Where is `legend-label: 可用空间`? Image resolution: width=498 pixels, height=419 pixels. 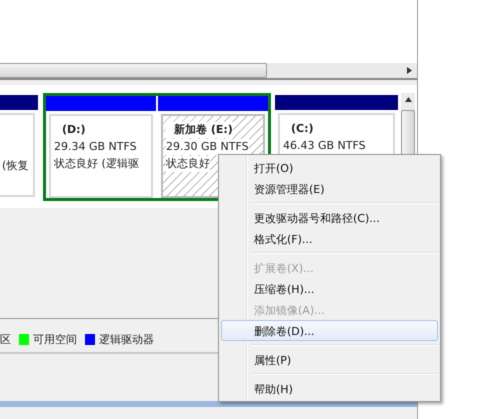
legend-label: 可用空间 is located at coordinates (55, 339).